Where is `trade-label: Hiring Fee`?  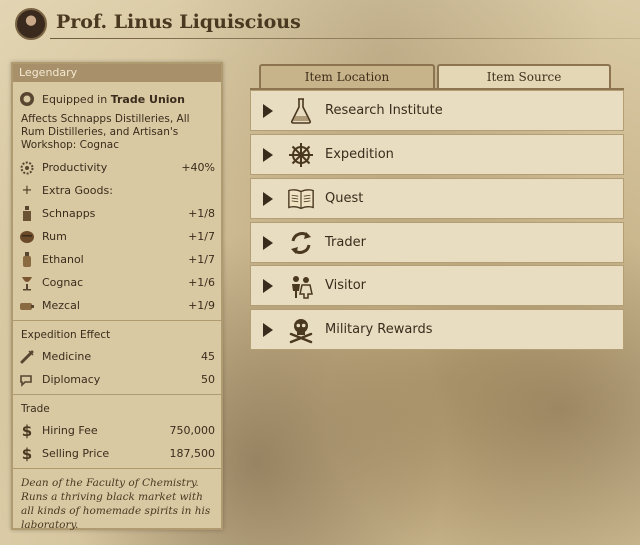 trade-label: Hiring Fee is located at coordinates (70, 430).